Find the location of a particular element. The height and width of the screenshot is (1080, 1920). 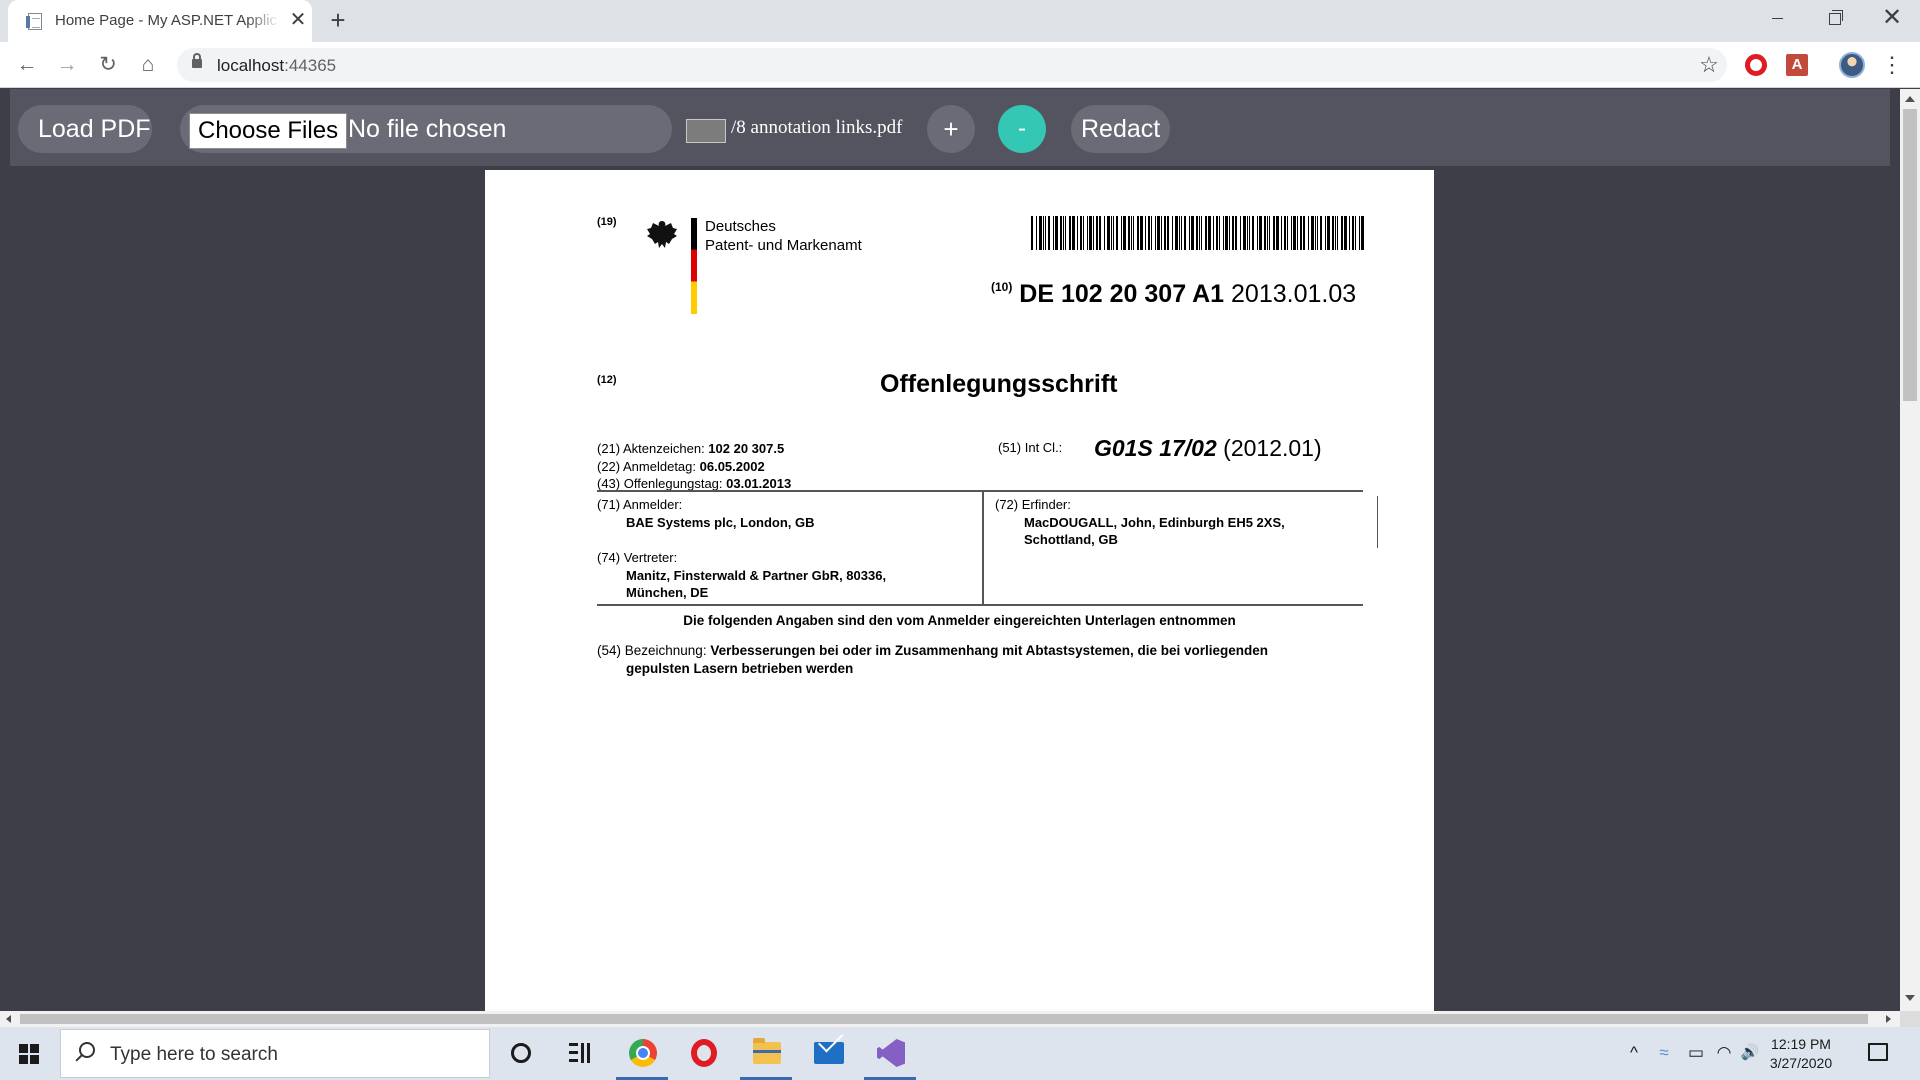

scrollbar-corner is located at coordinates (1910, 1019).